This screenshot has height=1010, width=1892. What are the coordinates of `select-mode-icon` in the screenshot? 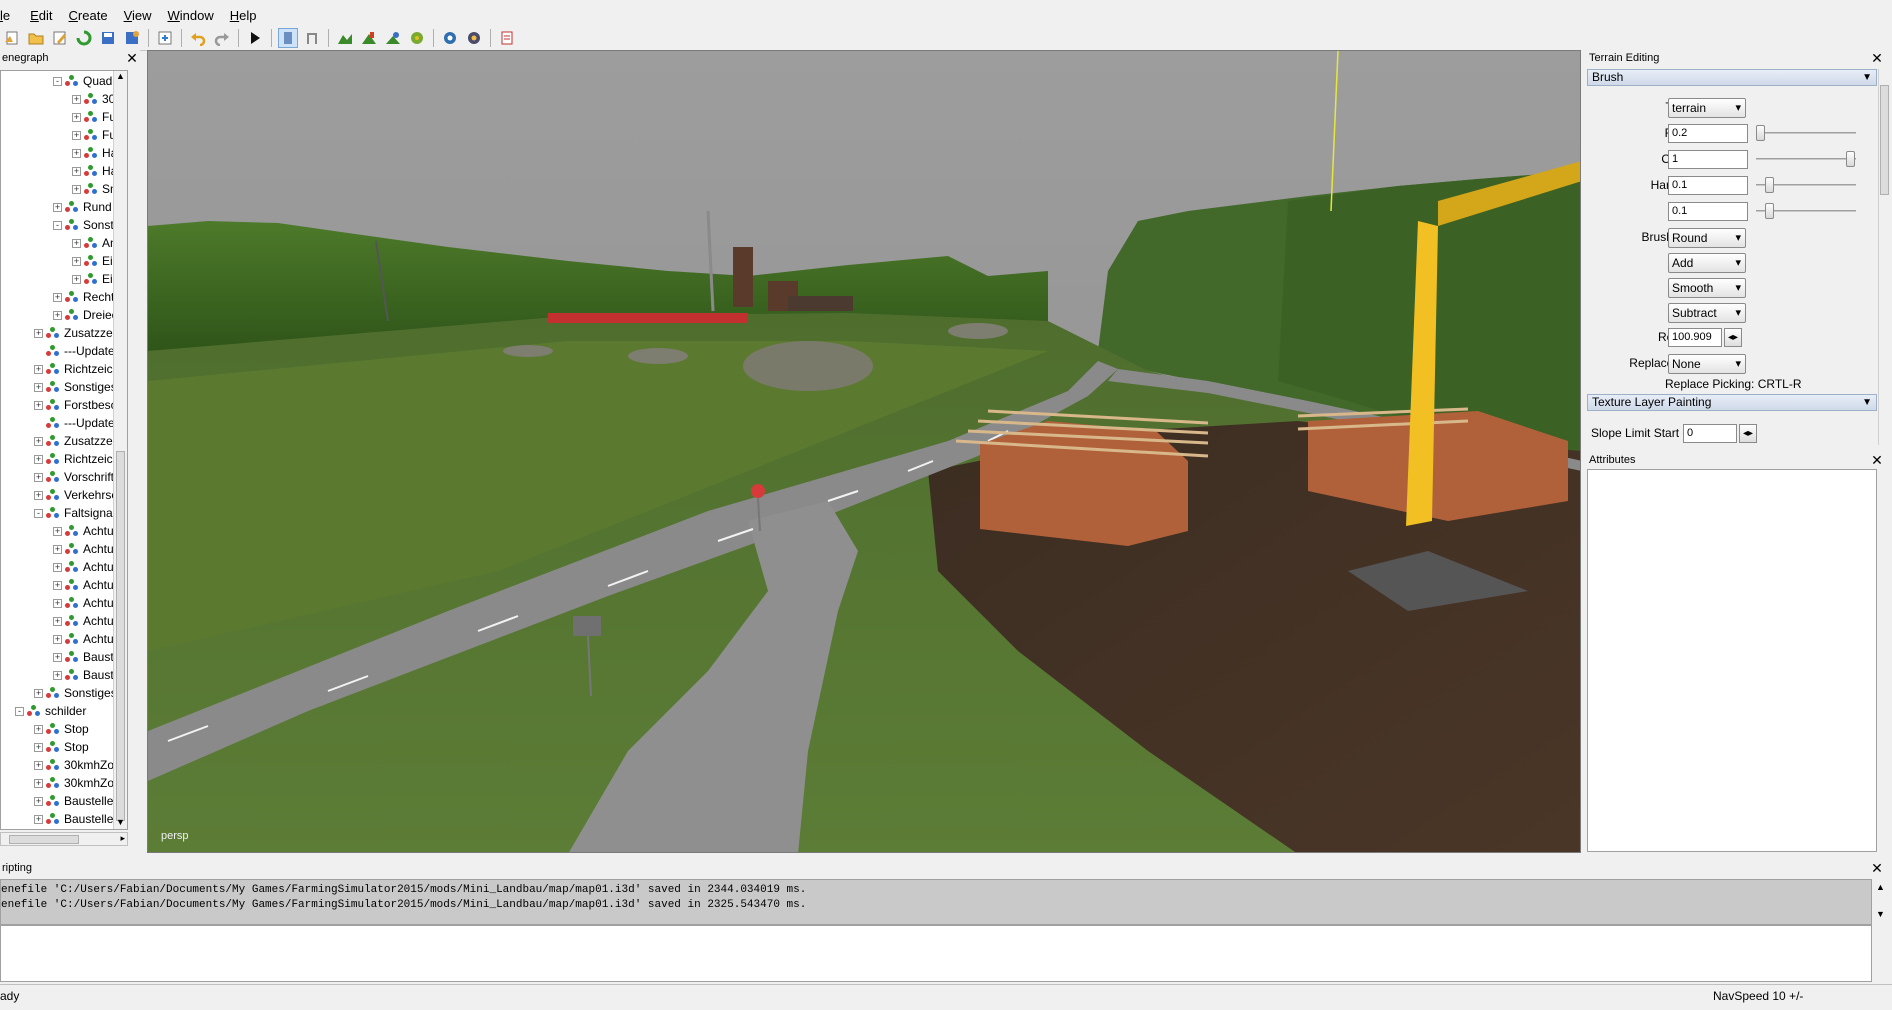 It's located at (288, 38).